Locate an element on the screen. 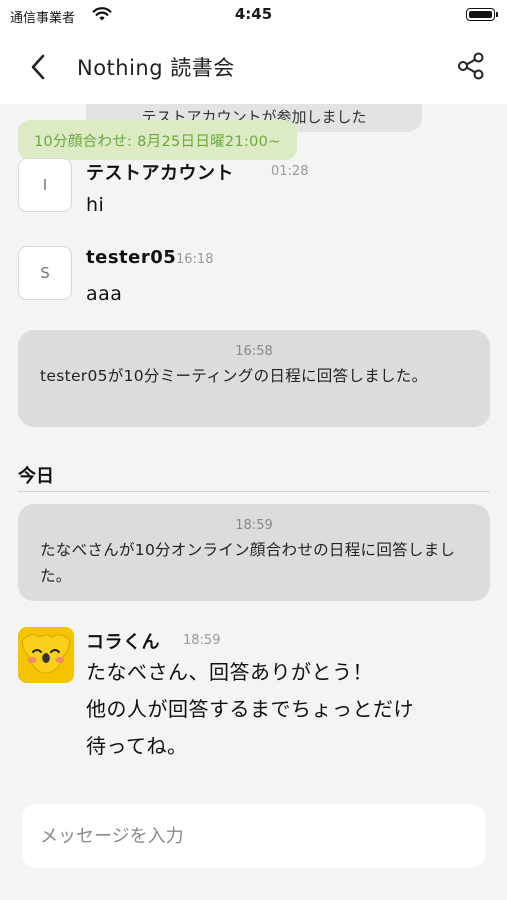  system-message-time: 18:59 is located at coordinates (254, 525).